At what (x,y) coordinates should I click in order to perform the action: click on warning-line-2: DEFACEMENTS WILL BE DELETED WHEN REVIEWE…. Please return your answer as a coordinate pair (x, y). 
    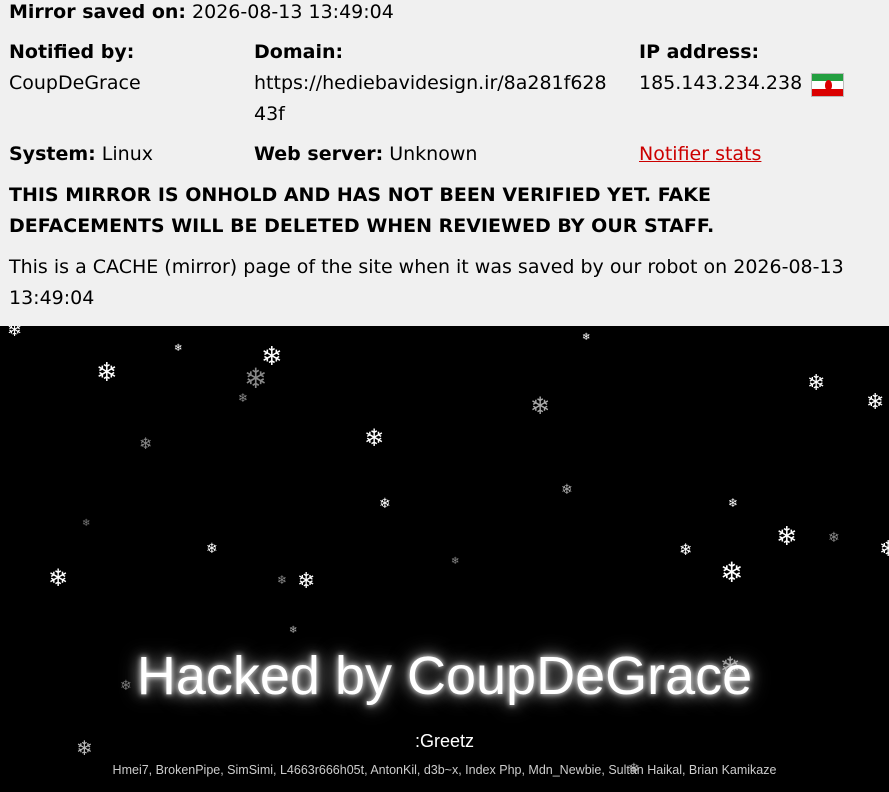
    Looking at the image, I should click on (362, 226).